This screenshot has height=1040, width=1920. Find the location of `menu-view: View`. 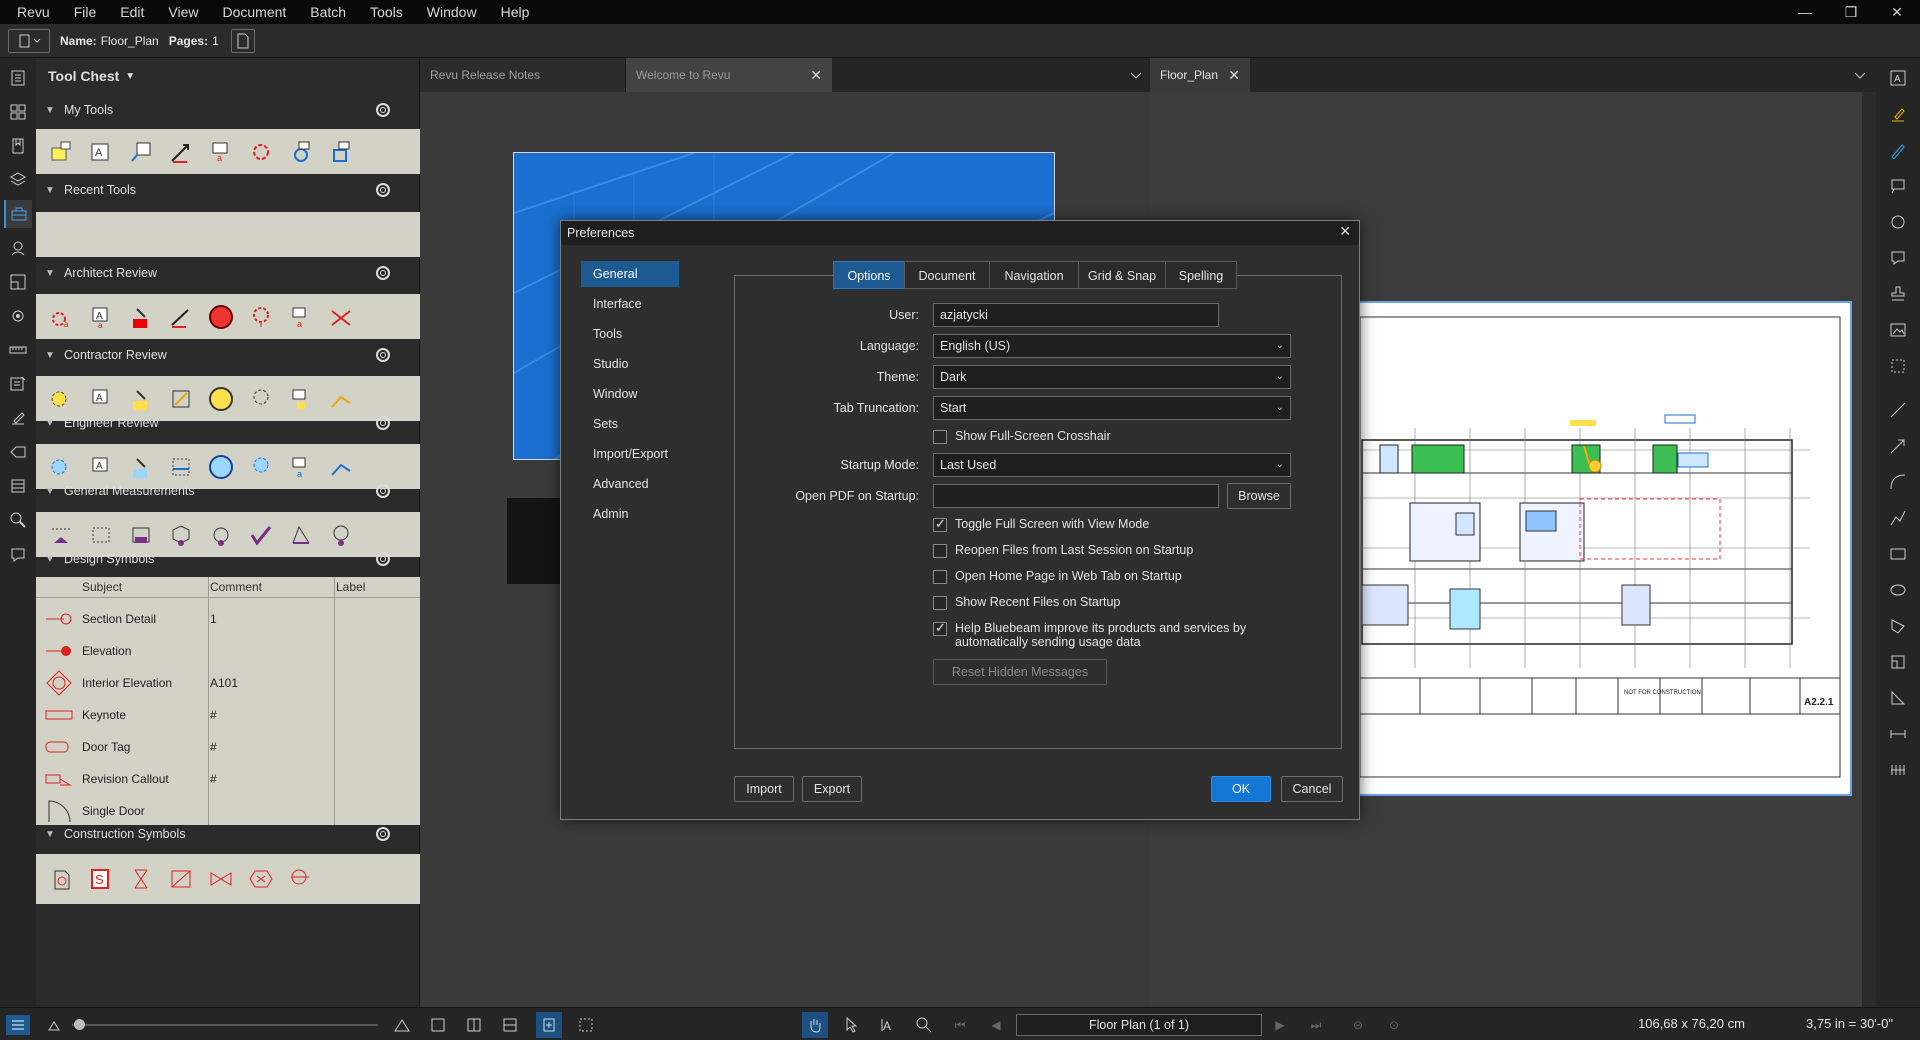

menu-view: View is located at coordinates (183, 12).